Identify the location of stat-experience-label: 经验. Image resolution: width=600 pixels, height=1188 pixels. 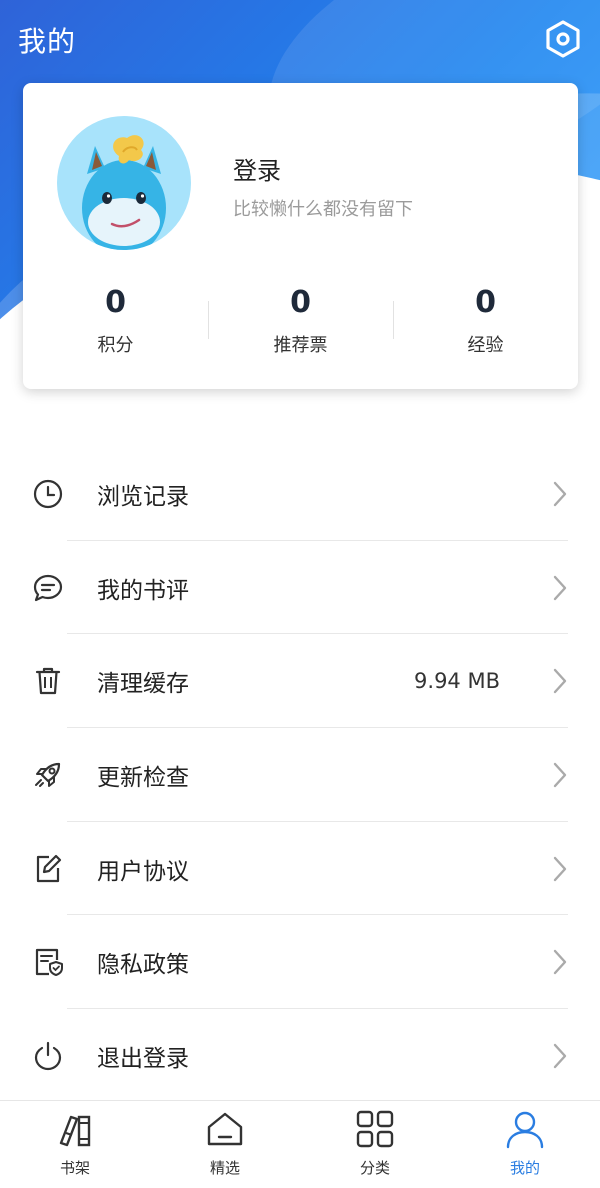
(485, 345).